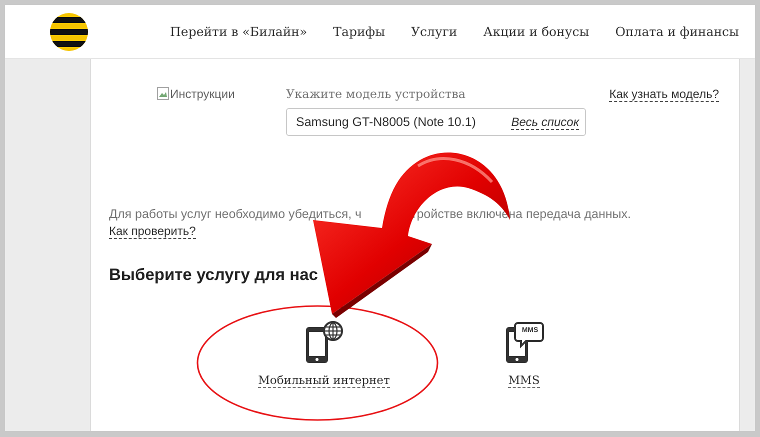  Describe the element at coordinates (664, 94) in the screenshot. I see `help-link: Как узнать модель?` at that location.